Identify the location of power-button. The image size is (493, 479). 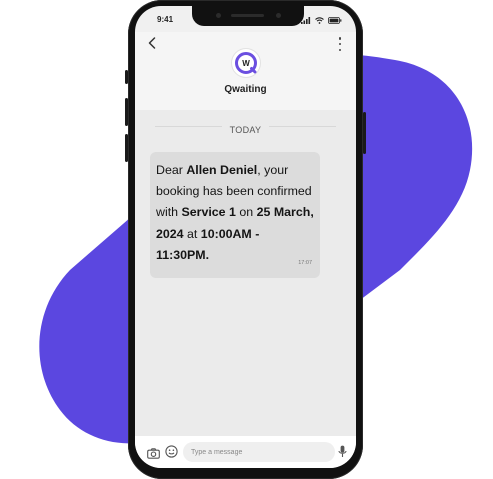
(364, 133).